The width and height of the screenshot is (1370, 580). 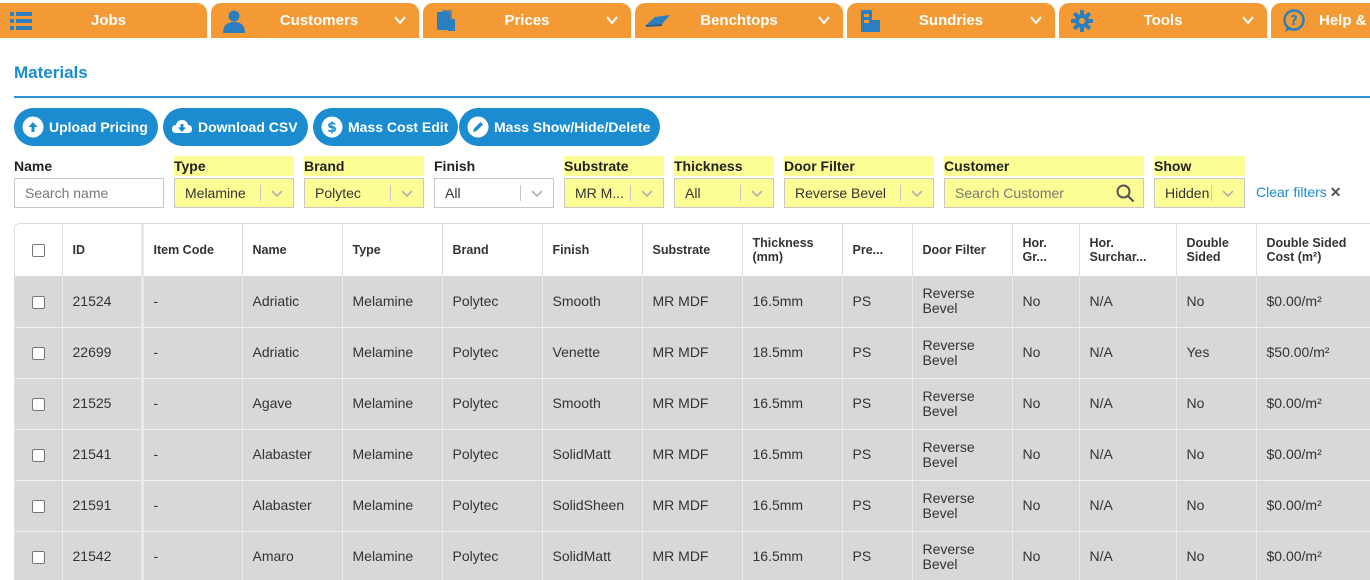 What do you see at coordinates (1199, 193) in the screenshot?
I see `show-select: Hidden` at bounding box center [1199, 193].